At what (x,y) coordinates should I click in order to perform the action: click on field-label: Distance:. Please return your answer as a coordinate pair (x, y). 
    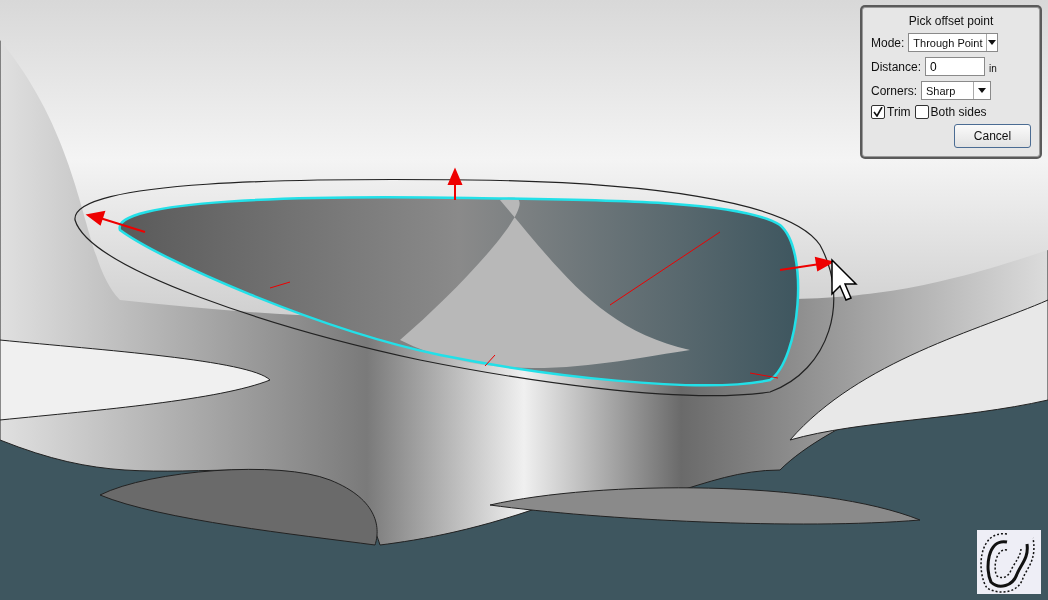
    Looking at the image, I should click on (896, 66).